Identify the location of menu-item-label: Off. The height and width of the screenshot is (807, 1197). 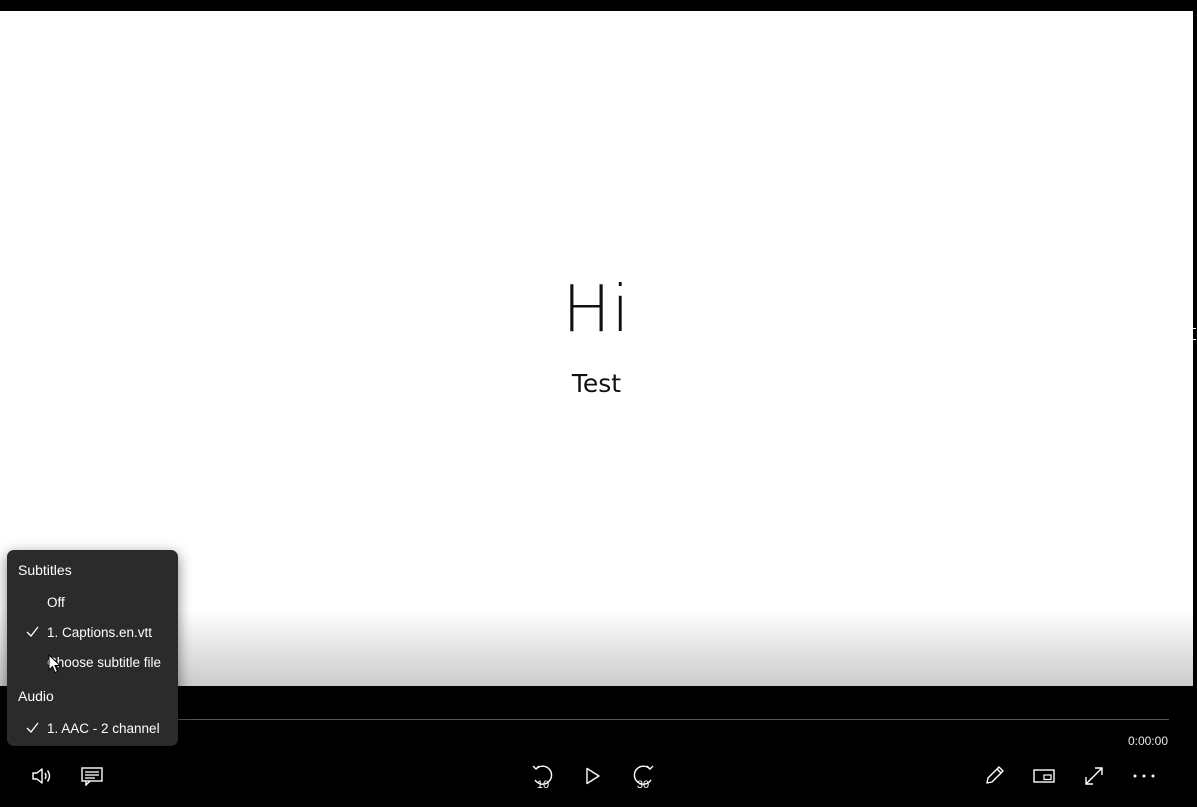
(56, 602).